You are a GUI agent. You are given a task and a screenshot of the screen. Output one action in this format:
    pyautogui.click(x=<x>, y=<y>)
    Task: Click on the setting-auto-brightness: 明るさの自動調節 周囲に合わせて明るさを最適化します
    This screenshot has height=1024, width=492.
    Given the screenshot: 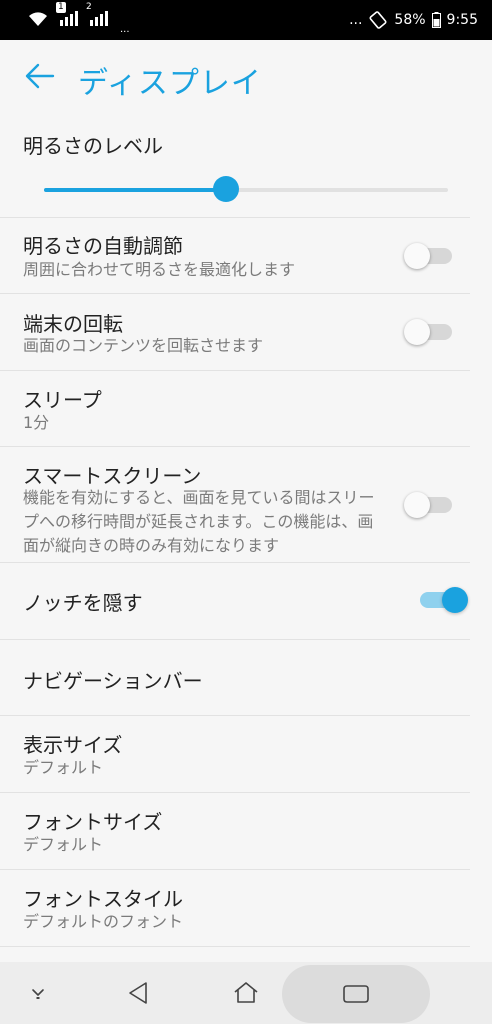 What is the action you would take?
    pyautogui.click(x=246, y=256)
    